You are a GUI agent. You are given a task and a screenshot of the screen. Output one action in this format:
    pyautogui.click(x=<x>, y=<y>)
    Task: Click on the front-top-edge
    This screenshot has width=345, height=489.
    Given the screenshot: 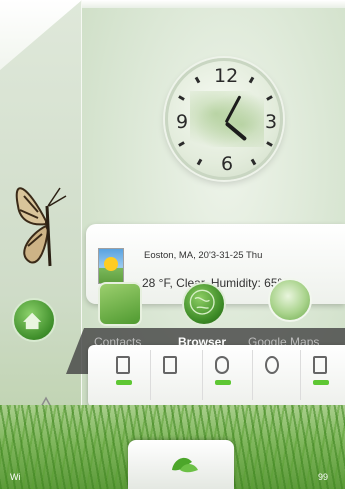 What is the action you would take?
    pyautogui.click(x=213, y=4)
    